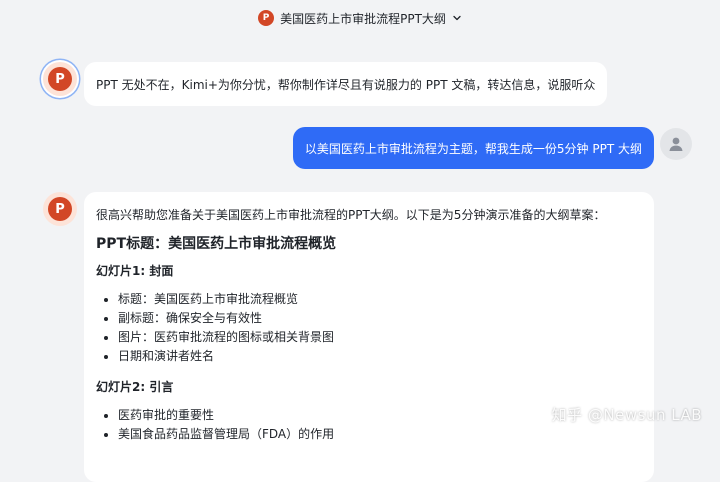 The width and height of the screenshot is (720, 482). Describe the element at coordinates (380, 356) in the screenshot. I see `list-item: 日期和演讲者姓名` at that location.